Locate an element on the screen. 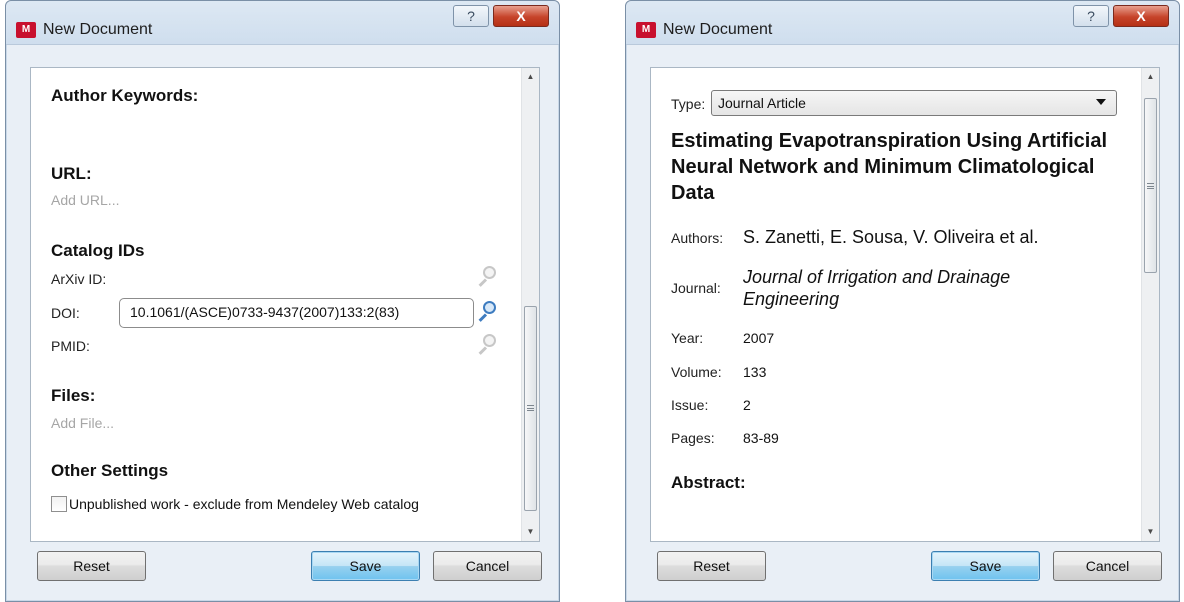  pages-label: Pages: is located at coordinates (693, 438).